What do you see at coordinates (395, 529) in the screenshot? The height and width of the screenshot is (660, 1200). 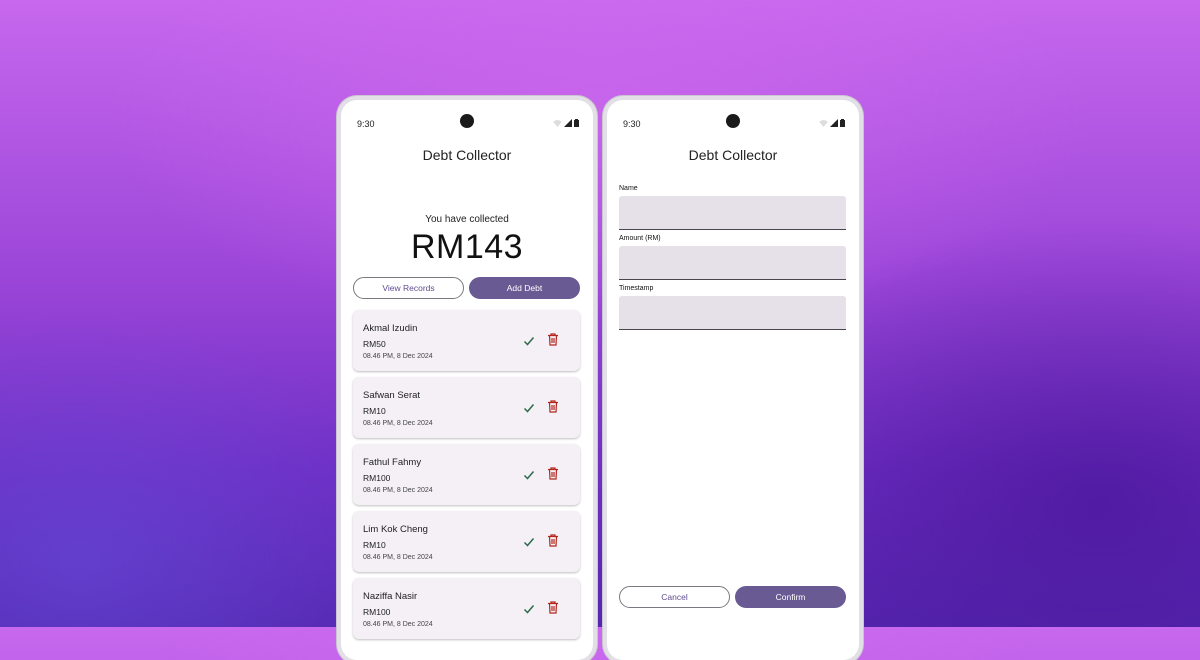 I see `debtor-name: Lim Kok Cheng` at bounding box center [395, 529].